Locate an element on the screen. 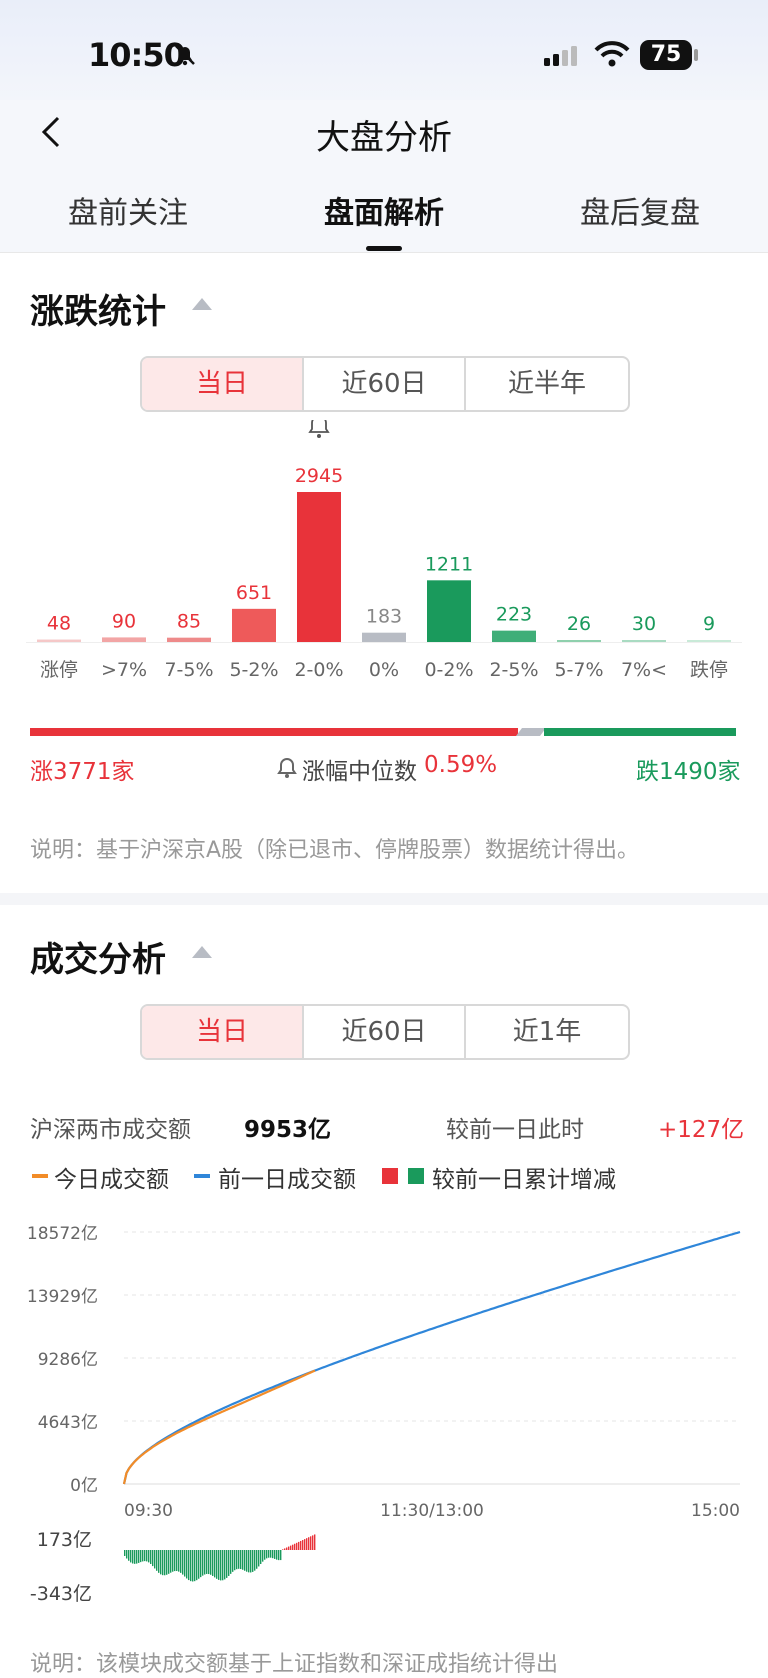  legend-diff: 较前一日累计增减 is located at coordinates (524, 1180).